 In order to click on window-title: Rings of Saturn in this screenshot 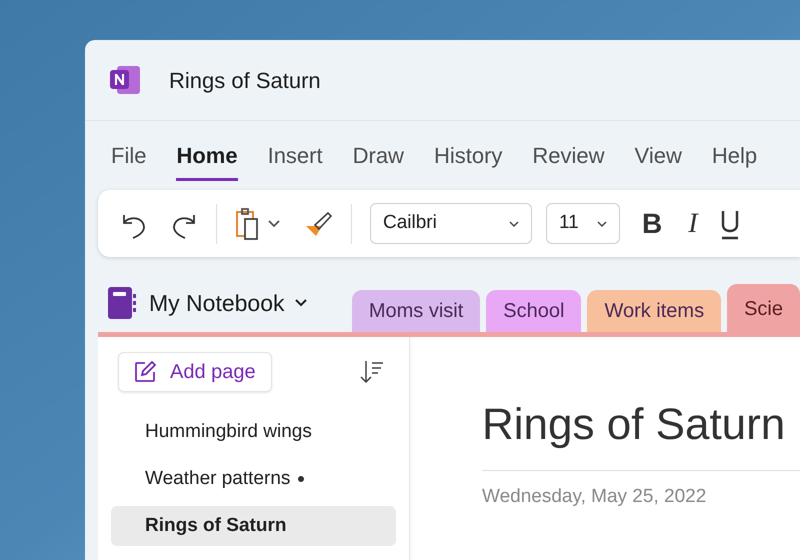, I will do `click(245, 80)`.